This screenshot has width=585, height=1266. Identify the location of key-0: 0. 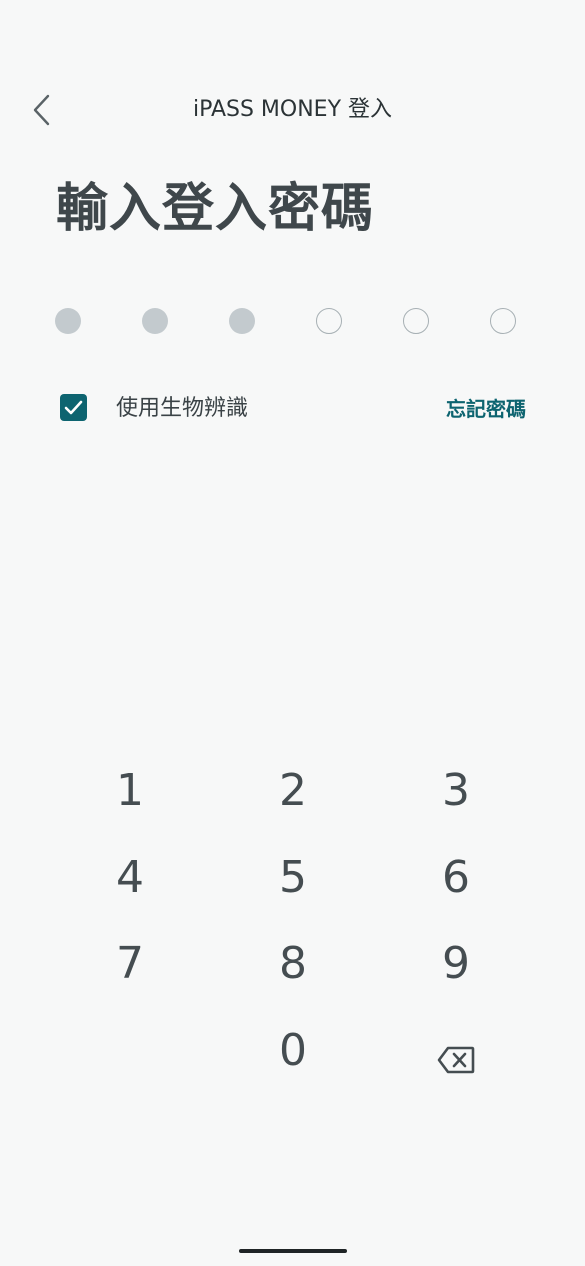
(293, 1050).